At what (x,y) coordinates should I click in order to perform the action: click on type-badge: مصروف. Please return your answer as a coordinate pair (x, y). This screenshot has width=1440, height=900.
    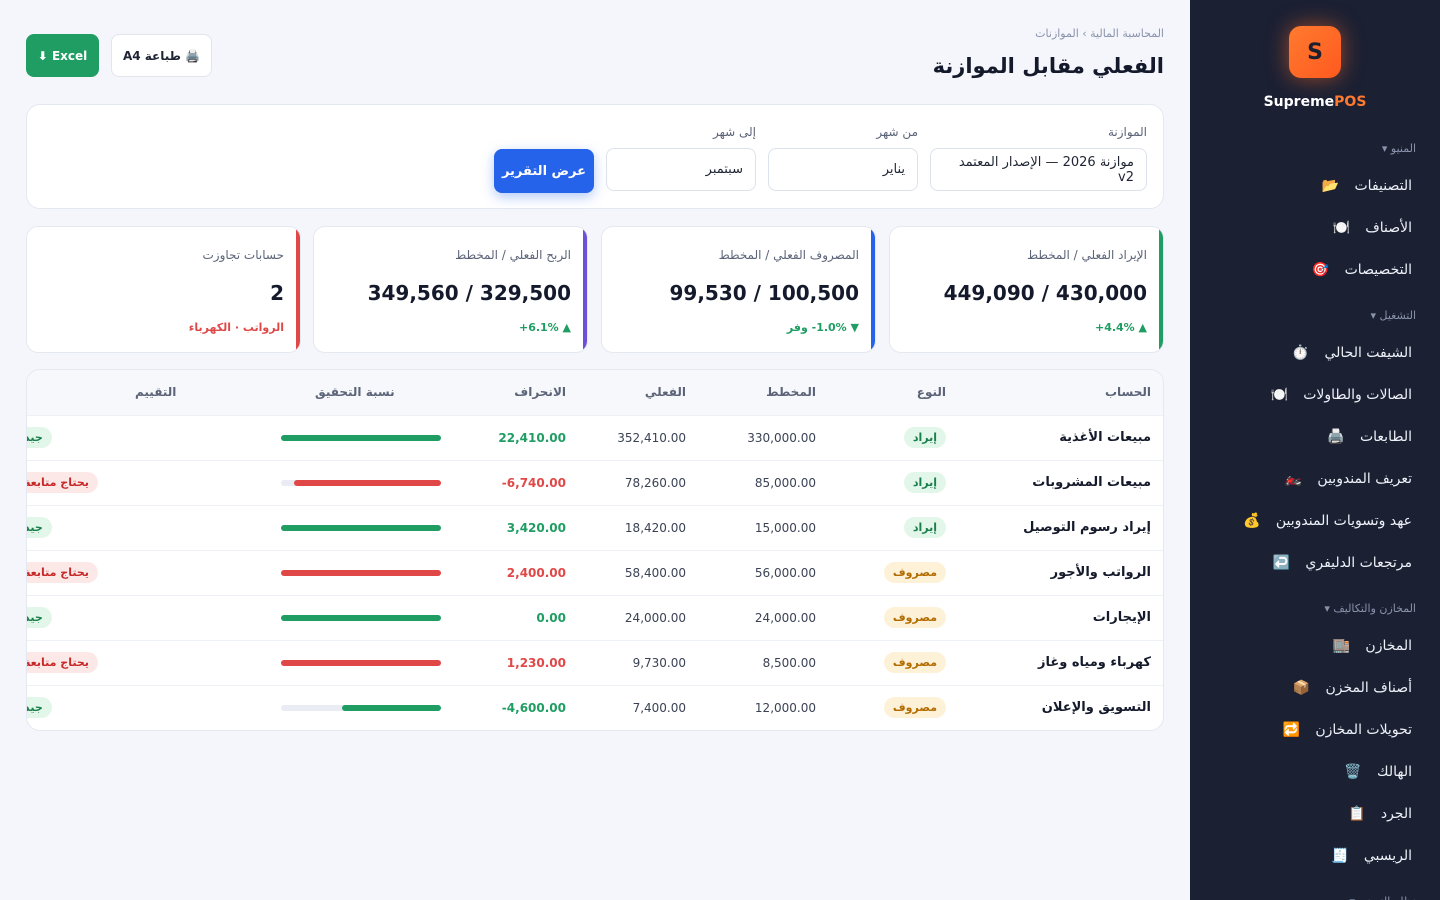
    Looking at the image, I should click on (914, 708).